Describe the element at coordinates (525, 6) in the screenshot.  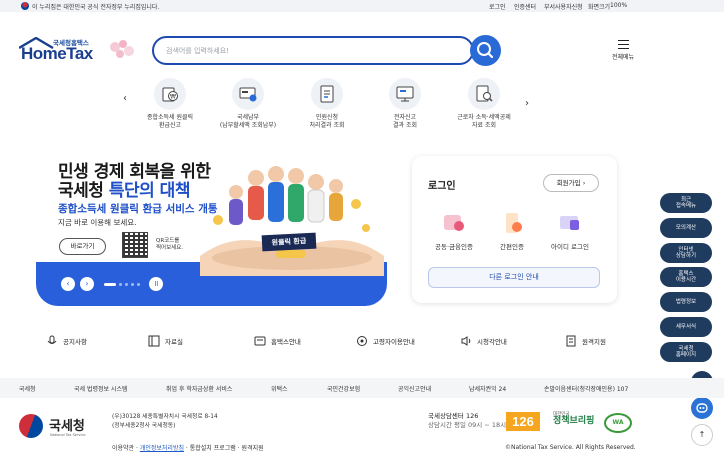
I see `cert-center-link: 인증센터` at that location.